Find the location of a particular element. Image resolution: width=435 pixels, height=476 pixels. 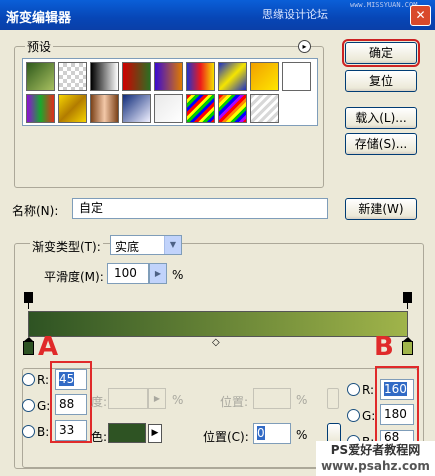

b-radio-left is located at coordinates (28, 431).